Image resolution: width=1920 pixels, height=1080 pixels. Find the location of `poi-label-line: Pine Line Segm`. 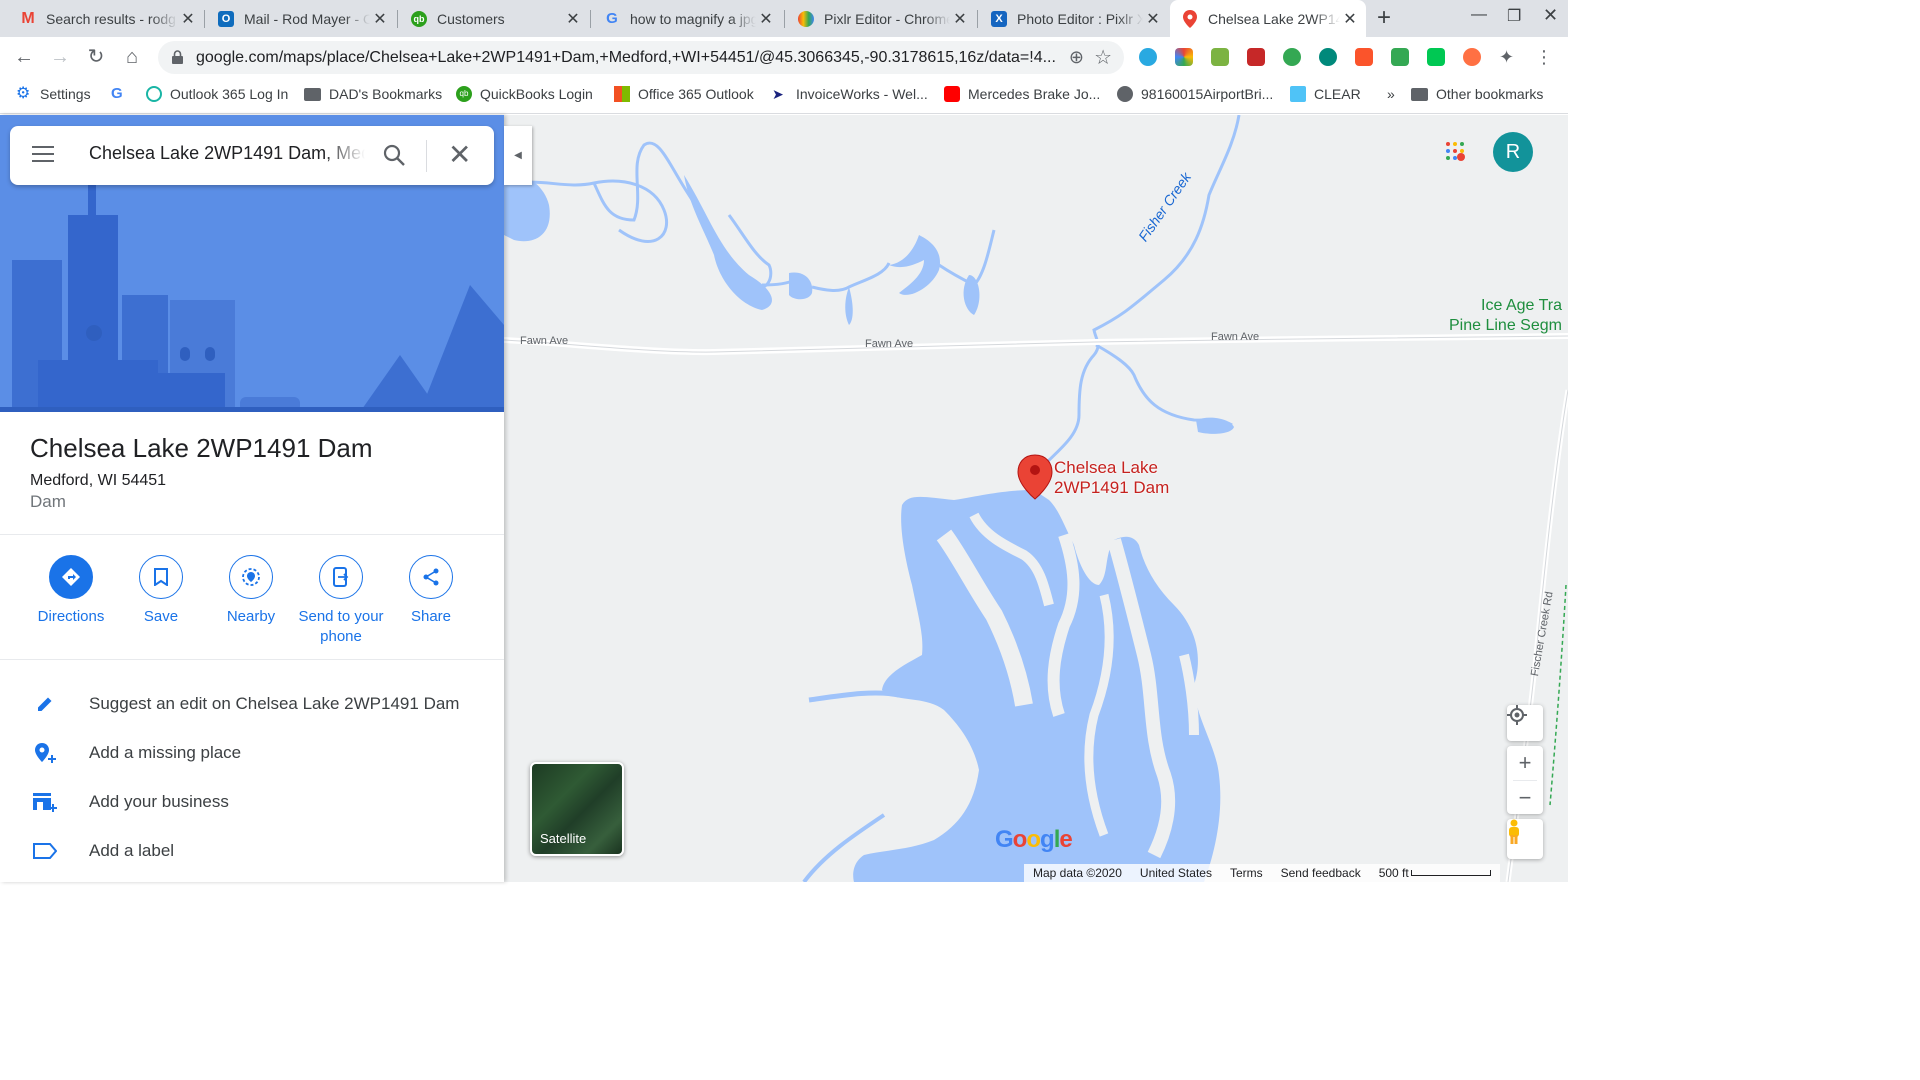

poi-label-line: Pine Line Segm is located at coordinates (1505, 325).